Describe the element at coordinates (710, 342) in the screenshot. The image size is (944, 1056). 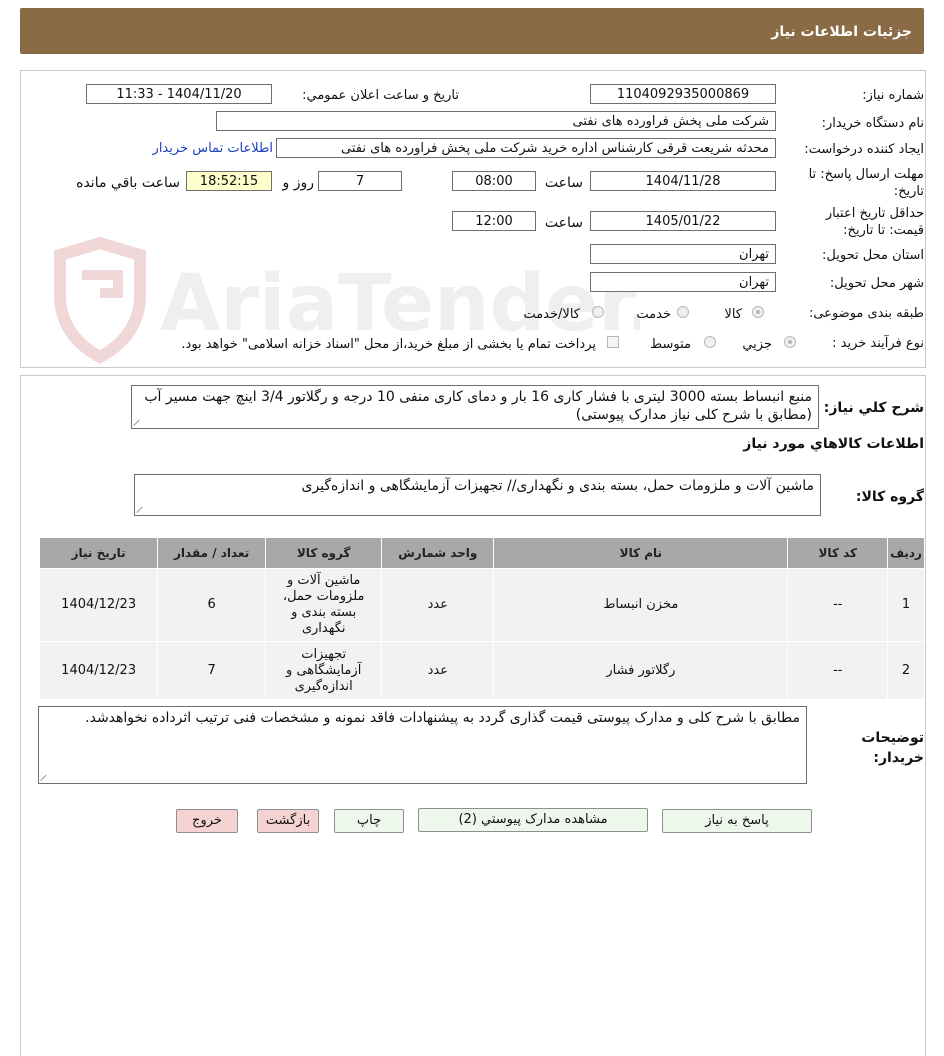
I see `process-radio-medium` at that location.